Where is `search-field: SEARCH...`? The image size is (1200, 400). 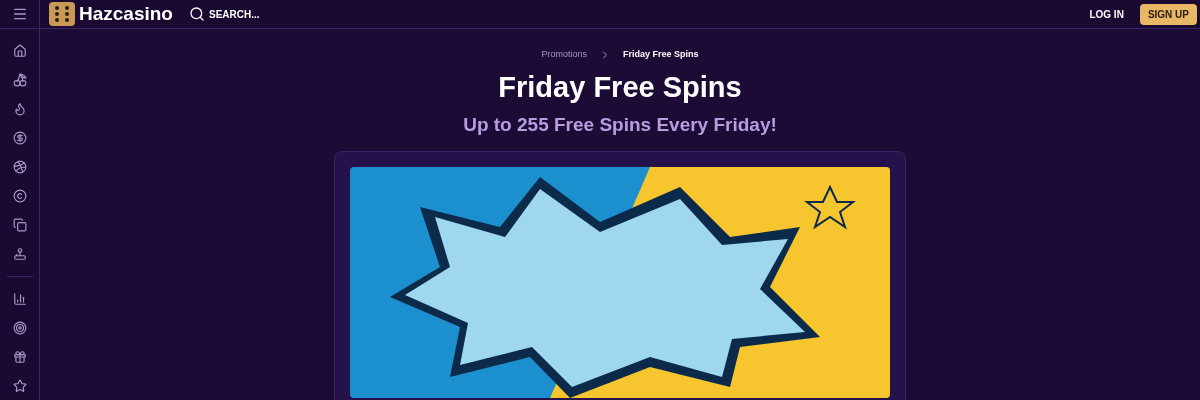
search-field: SEARCH... is located at coordinates (309, 14).